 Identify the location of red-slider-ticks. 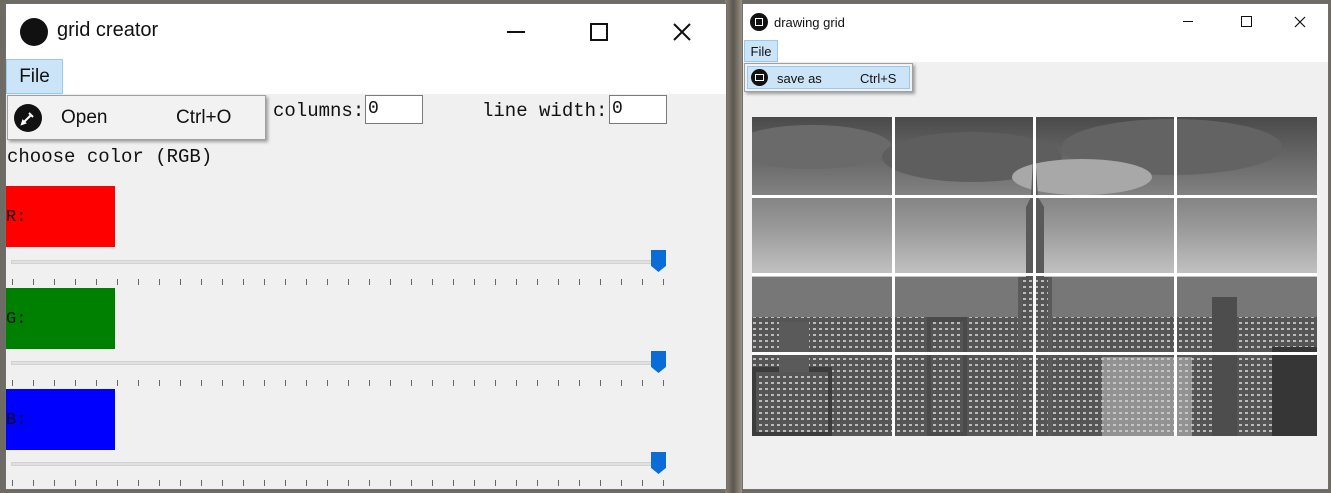
(338, 282).